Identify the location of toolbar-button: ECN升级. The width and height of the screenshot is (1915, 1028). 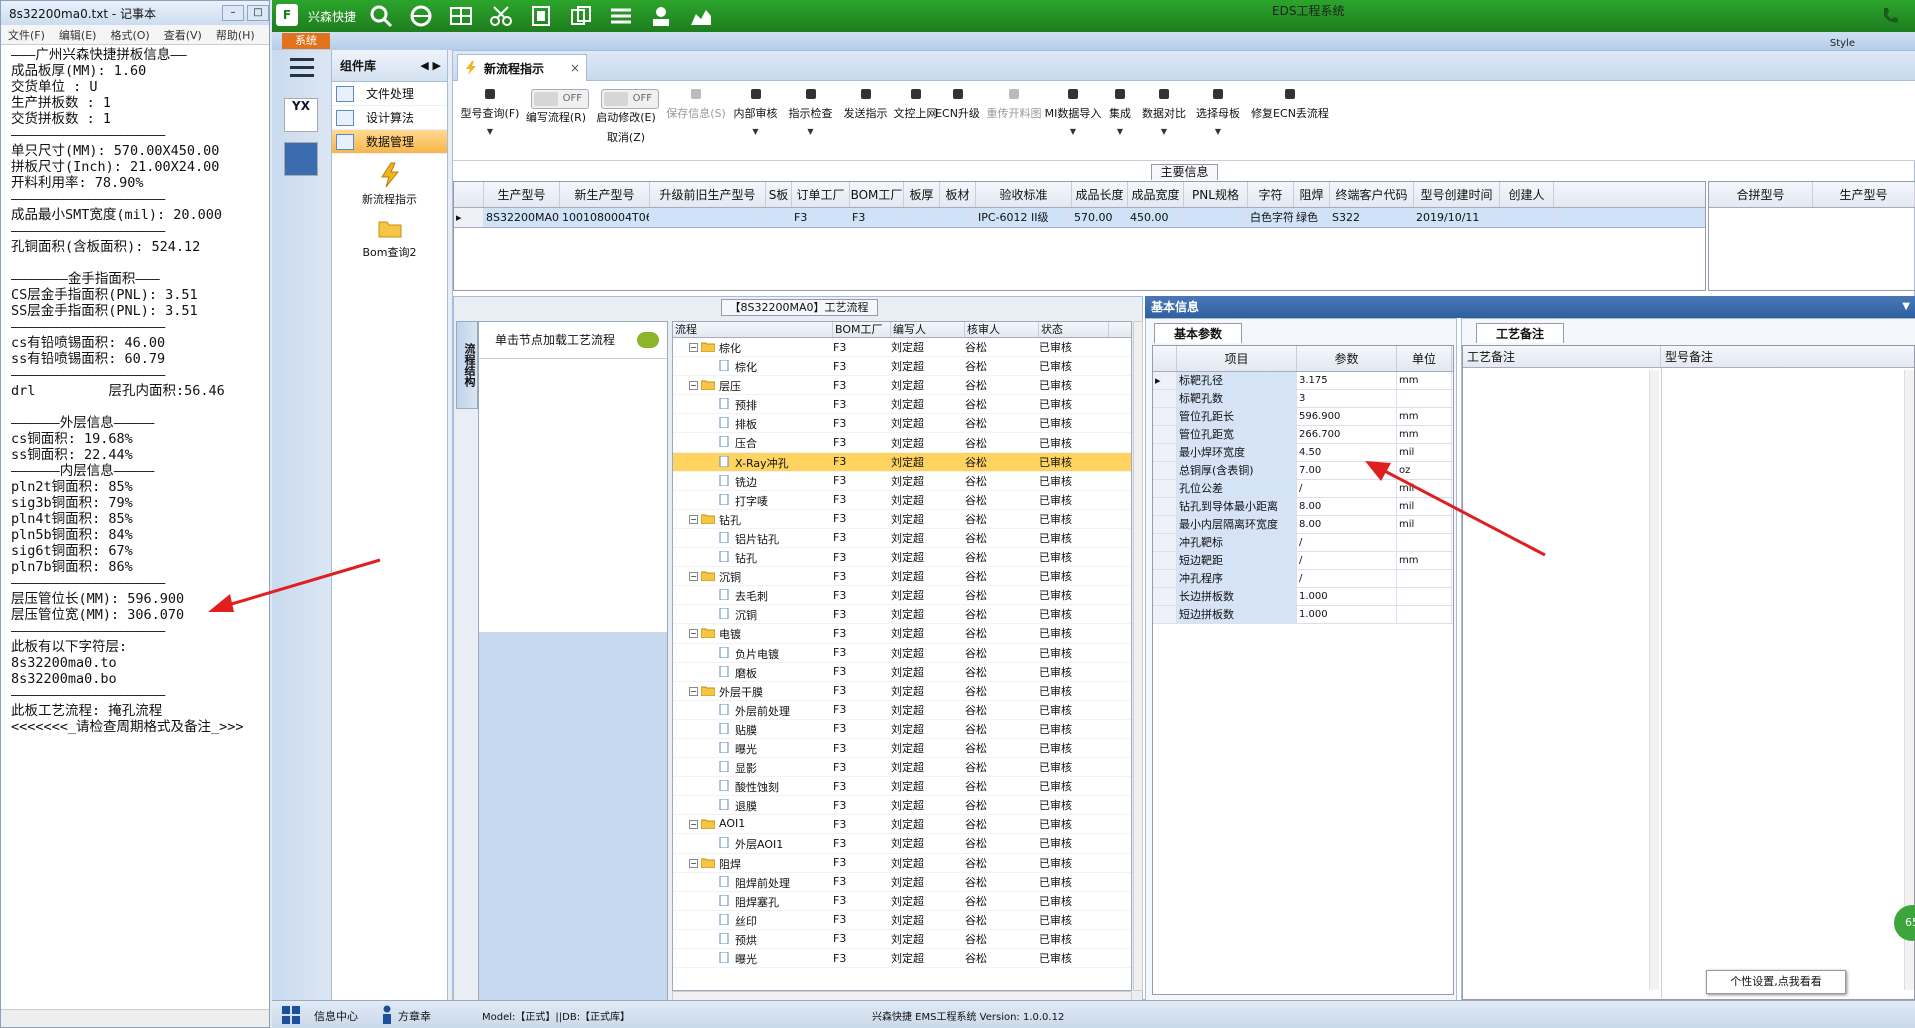
(957, 103).